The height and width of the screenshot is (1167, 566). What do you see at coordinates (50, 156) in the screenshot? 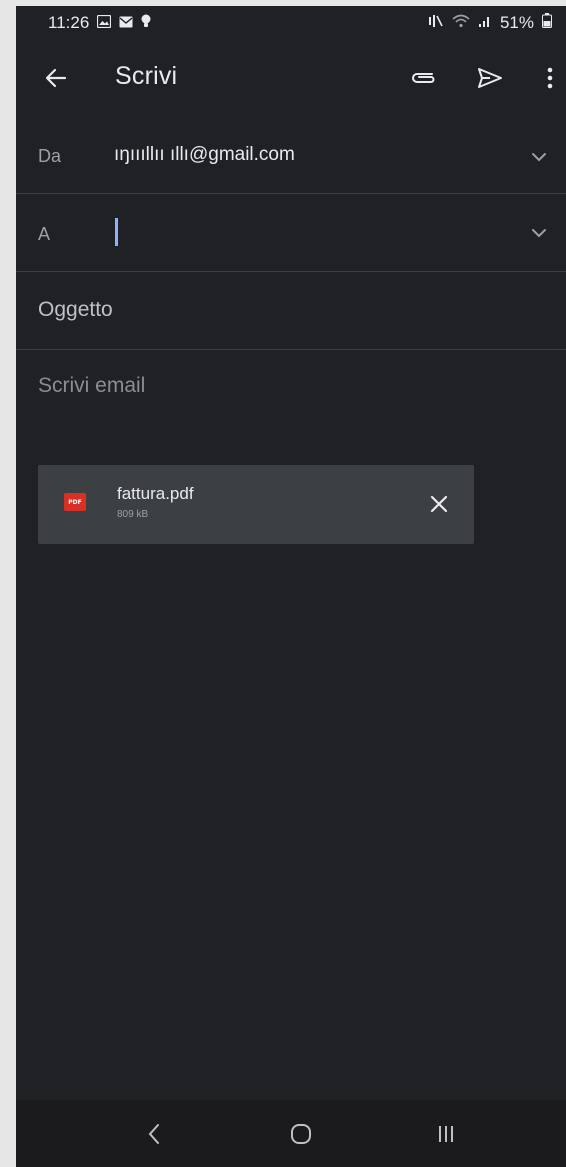
I see `from-label: Da` at bounding box center [50, 156].